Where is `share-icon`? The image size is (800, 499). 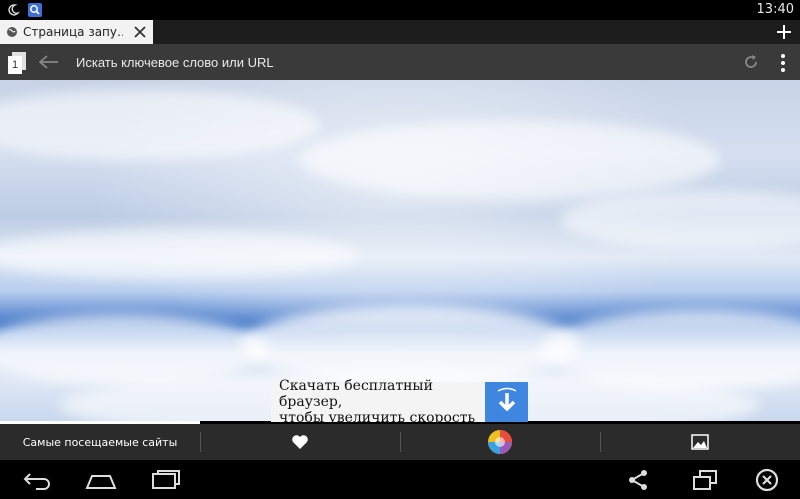 share-icon is located at coordinates (638, 480).